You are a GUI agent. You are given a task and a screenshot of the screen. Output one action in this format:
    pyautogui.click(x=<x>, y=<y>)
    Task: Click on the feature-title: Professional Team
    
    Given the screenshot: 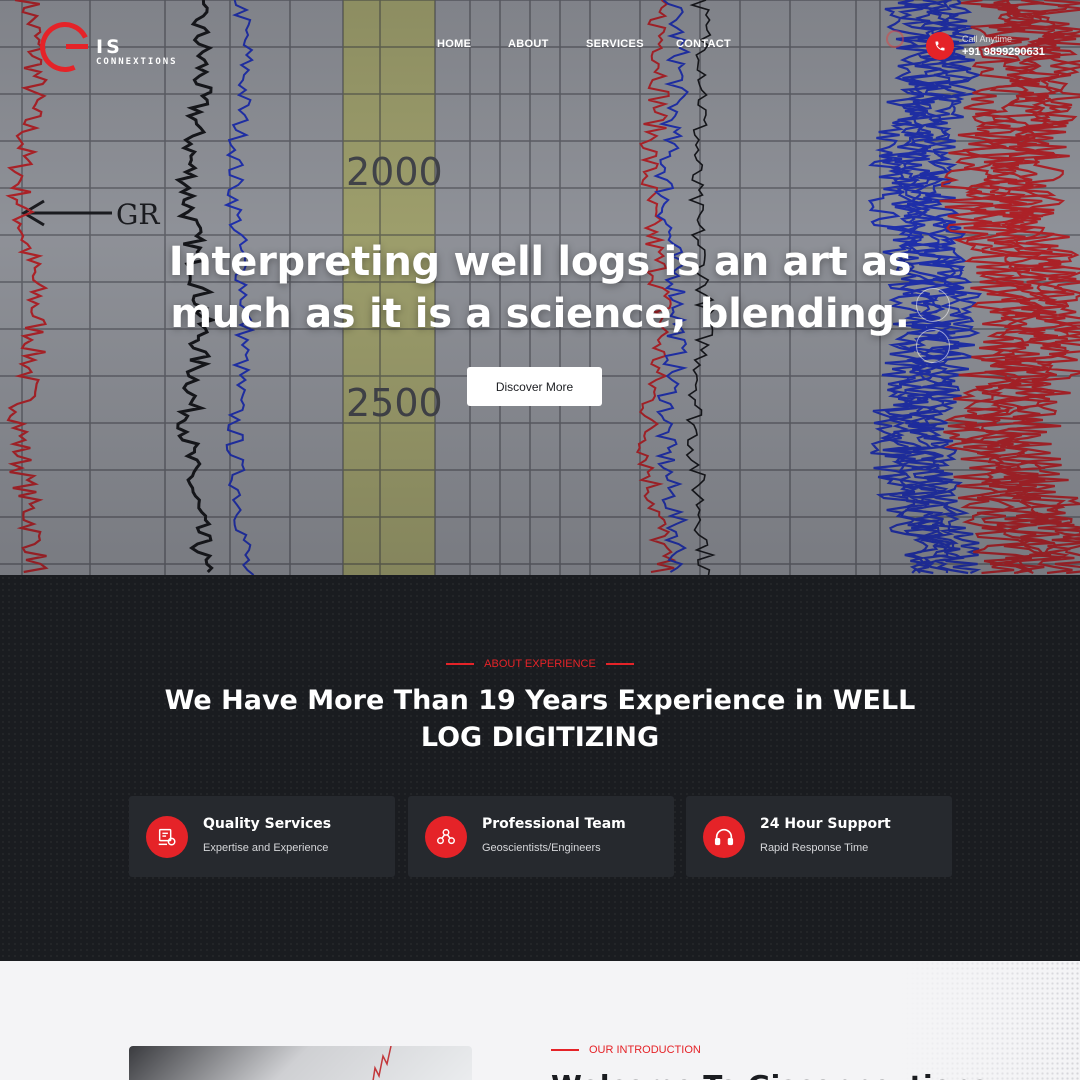 What is the action you would take?
    pyautogui.click(x=554, y=824)
    